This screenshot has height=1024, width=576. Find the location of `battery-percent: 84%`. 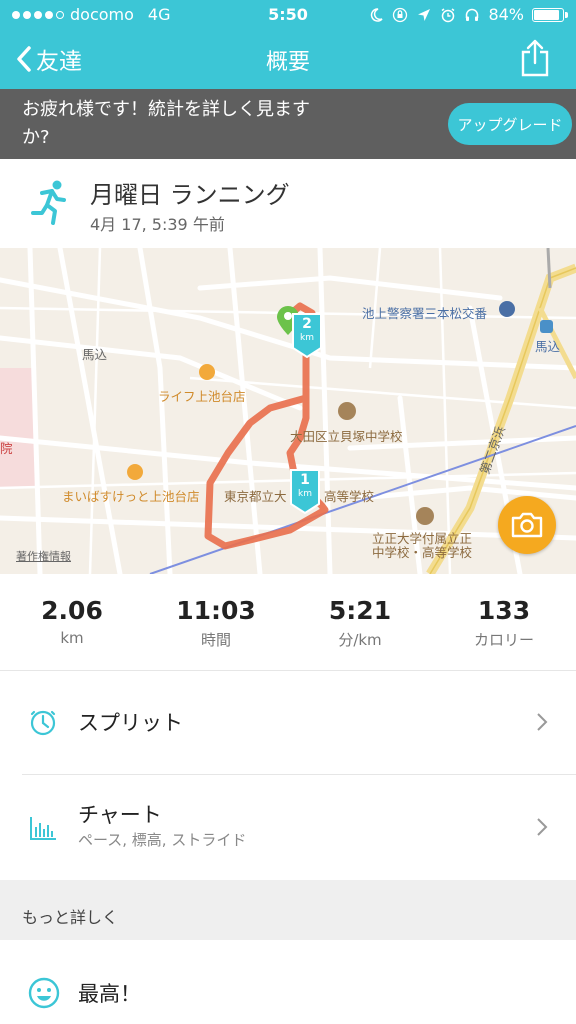

battery-percent: 84% is located at coordinates (506, 14).